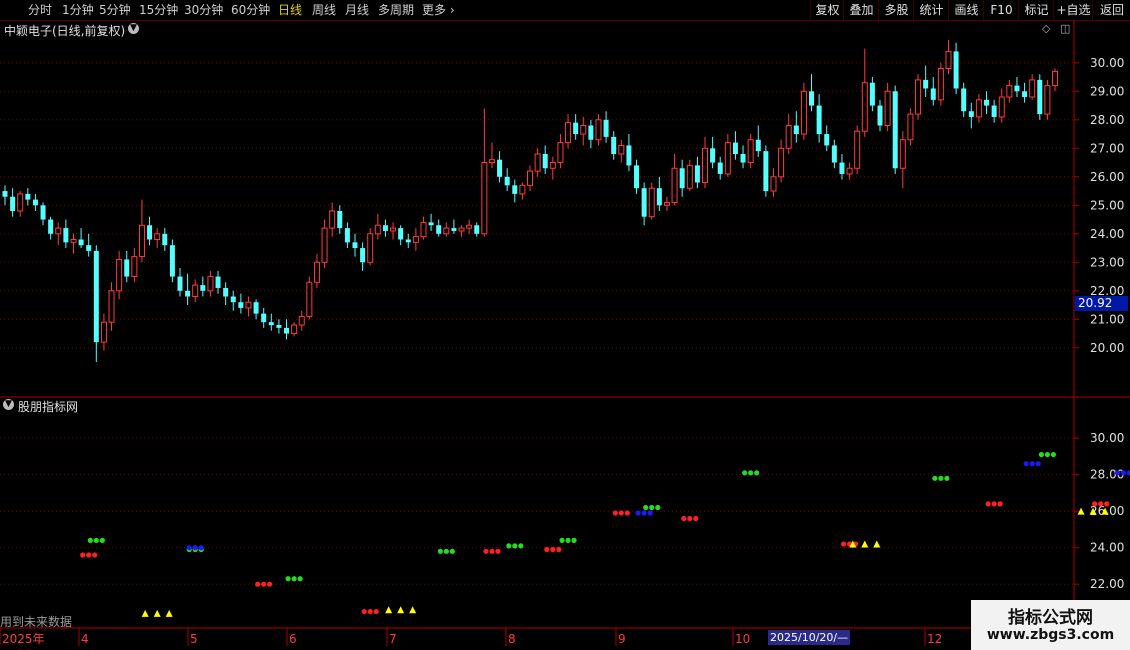 The width and height of the screenshot is (1130, 650). What do you see at coordinates (1107, 262) in the screenshot?
I see `y-tick-label: 23.00` at bounding box center [1107, 262].